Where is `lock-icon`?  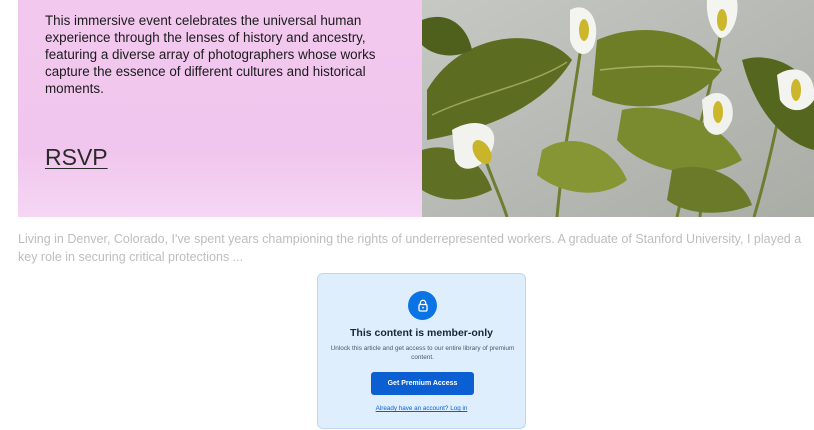 lock-icon is located at coordinates (422, 305).